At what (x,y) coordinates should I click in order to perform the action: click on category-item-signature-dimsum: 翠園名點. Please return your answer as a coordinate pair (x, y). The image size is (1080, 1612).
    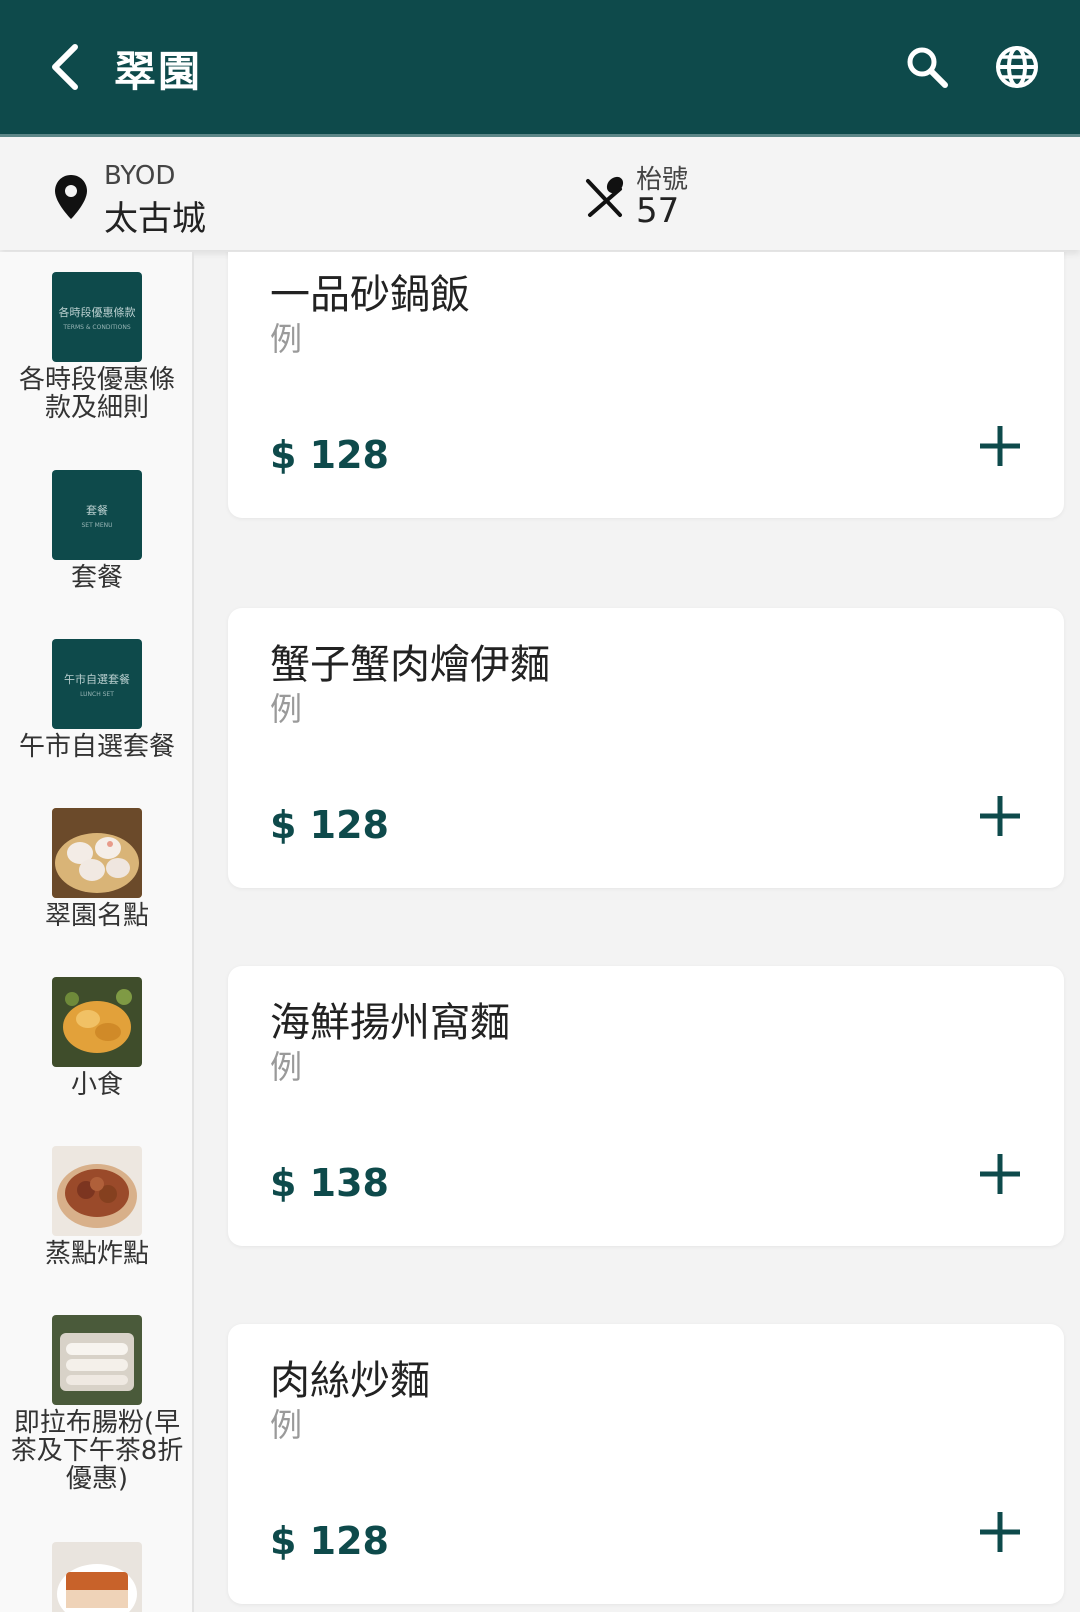
    Looking at the image, I should click on (96, 869).